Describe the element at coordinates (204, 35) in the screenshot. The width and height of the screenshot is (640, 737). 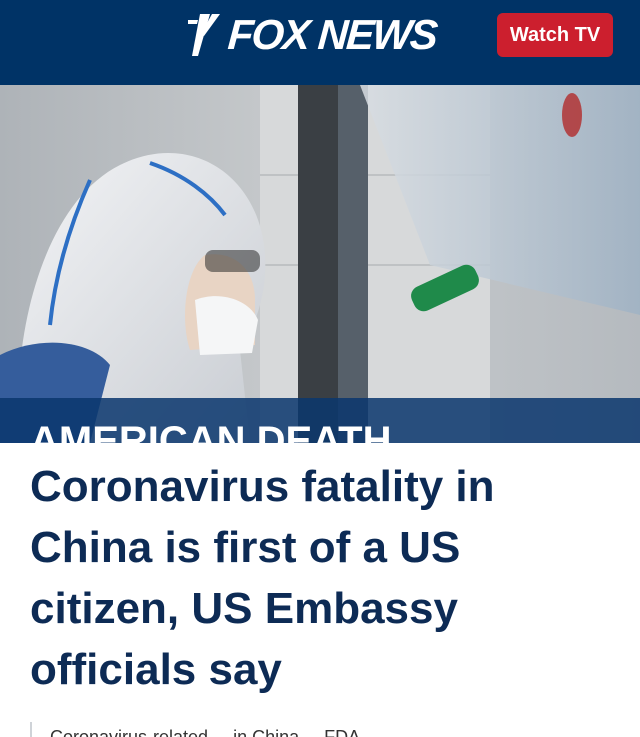
I see `logo-searchlight-icon` at that location.